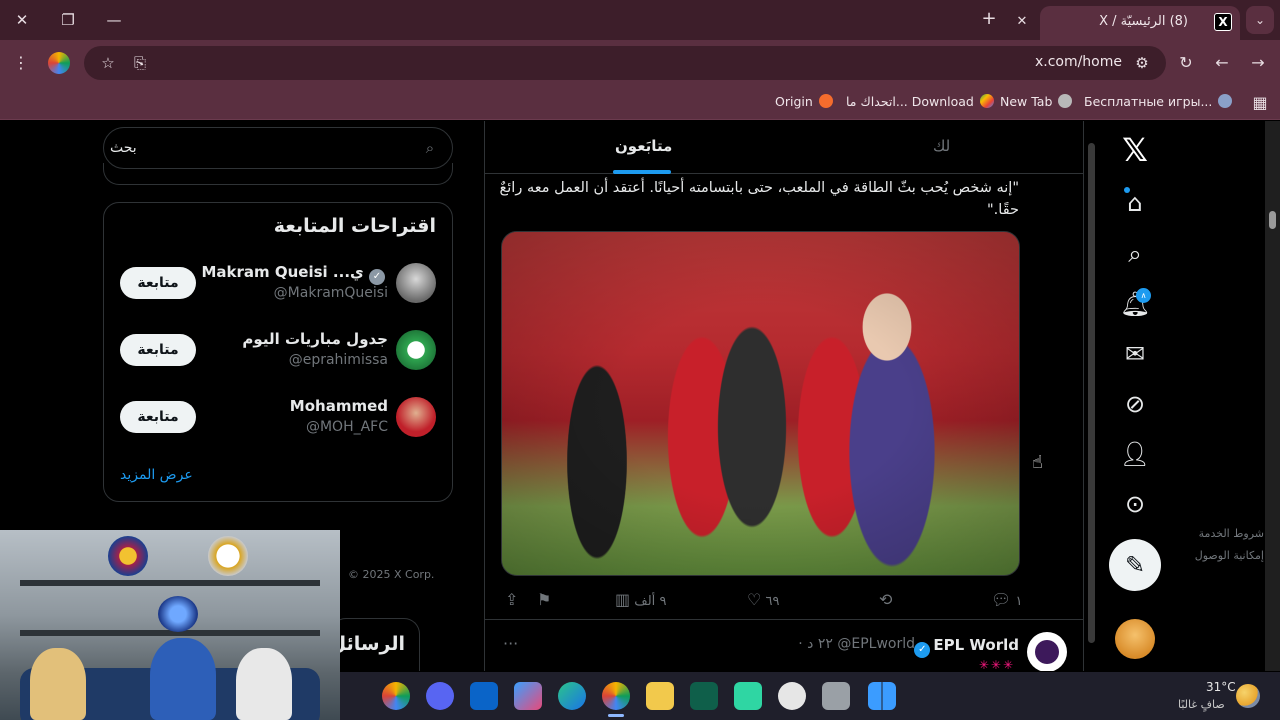 The width and height of the screenshot is (1280, 720). I want to click on account-avatar, so click(1135, 639).